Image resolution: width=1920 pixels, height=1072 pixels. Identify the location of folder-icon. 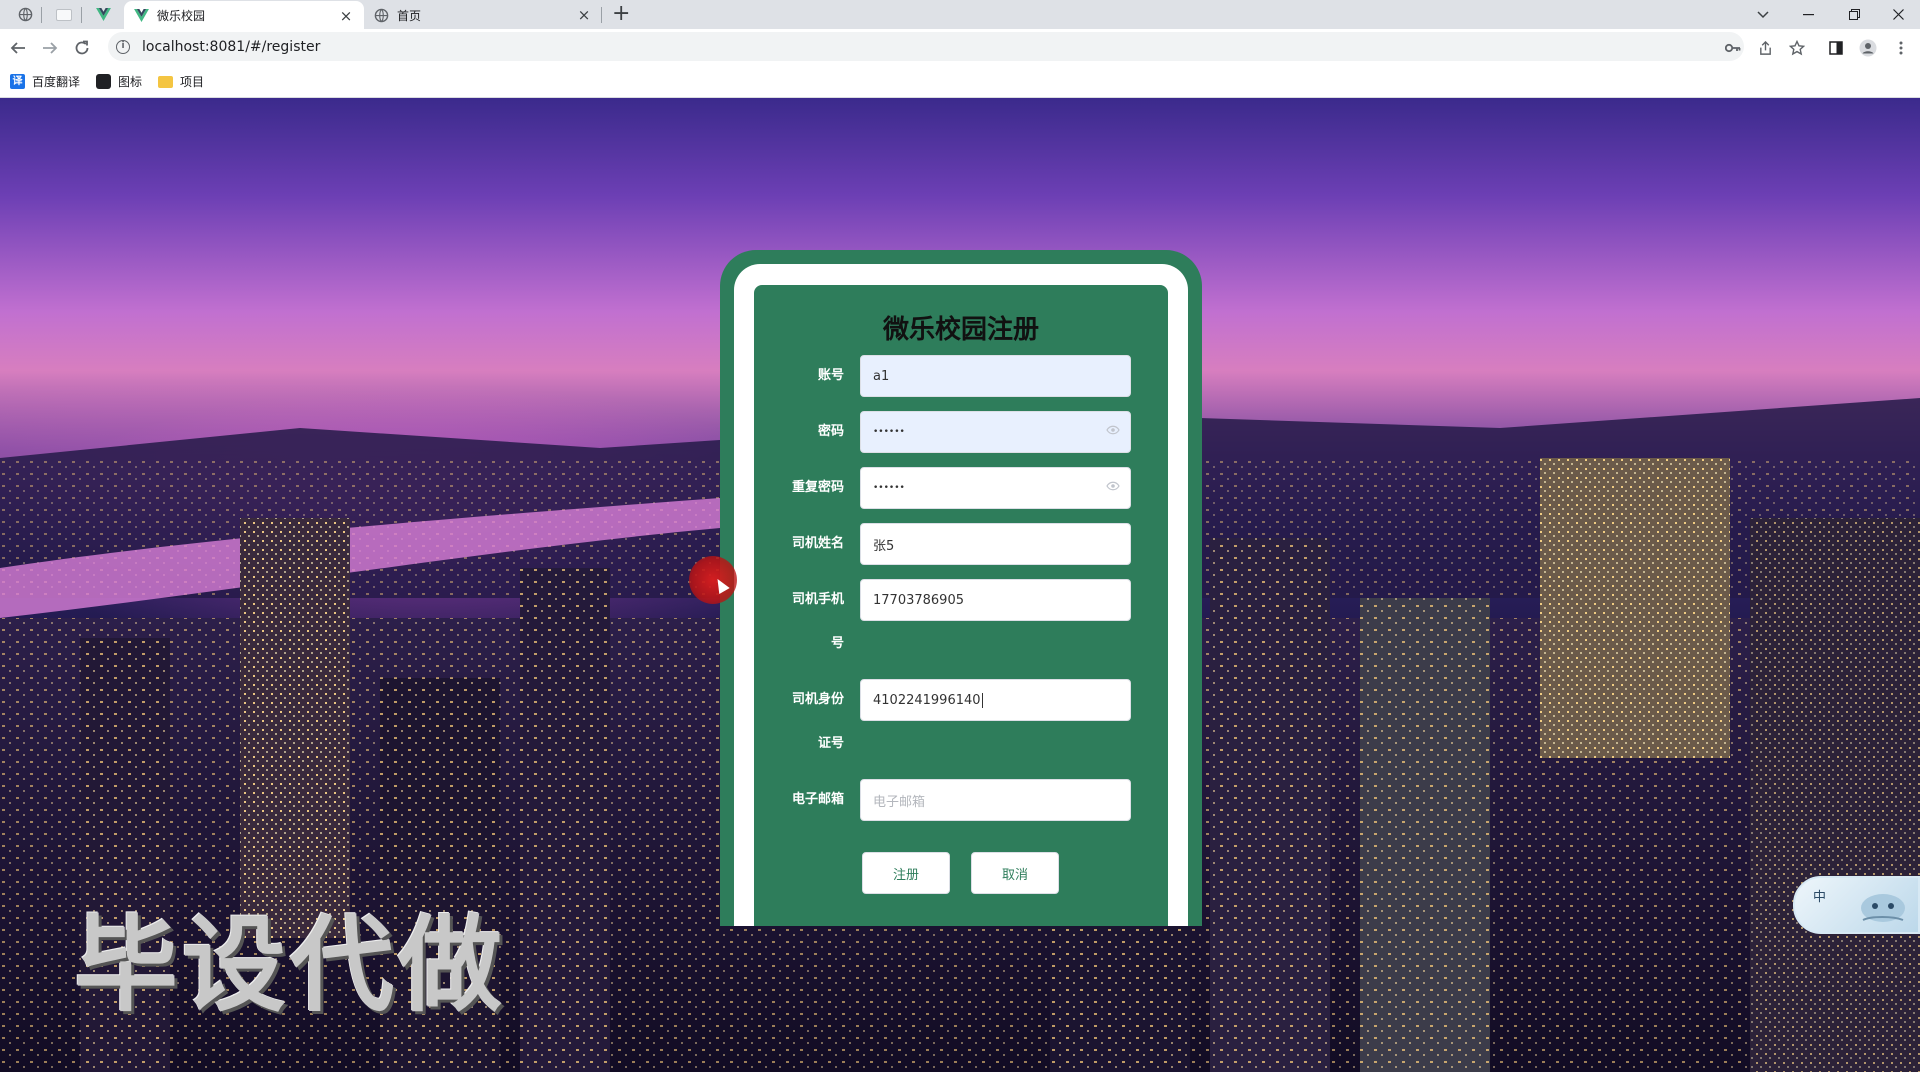
(166, 81).